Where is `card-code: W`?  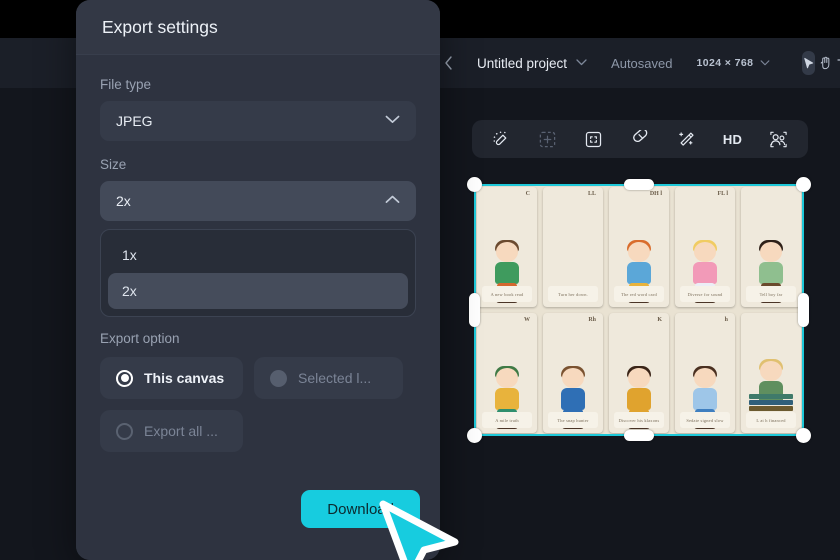 card-code: W is located at coordinates (527, 320).